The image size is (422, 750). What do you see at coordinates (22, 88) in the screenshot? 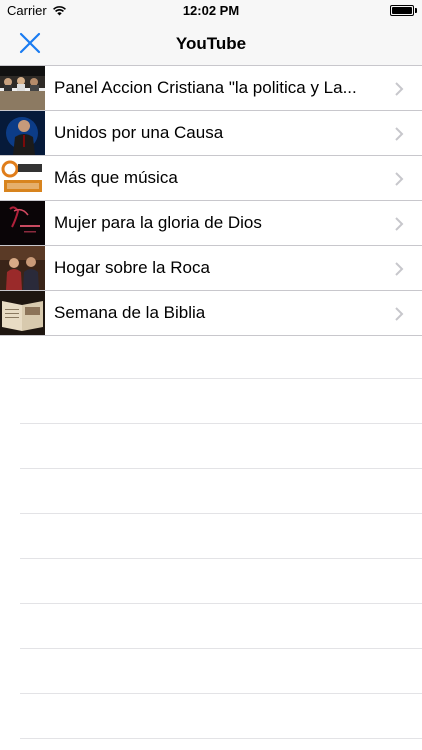
I see `panel-thumbnail` at bounding box center [22, 88].